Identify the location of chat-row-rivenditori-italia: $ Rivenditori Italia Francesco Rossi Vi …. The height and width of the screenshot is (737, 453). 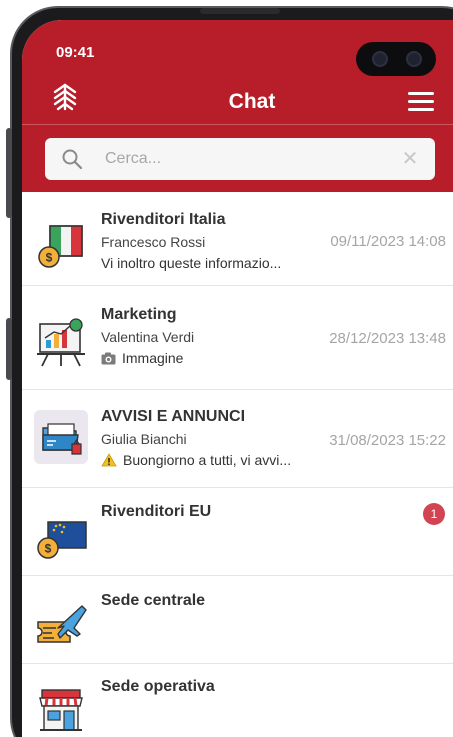
(237, 239).